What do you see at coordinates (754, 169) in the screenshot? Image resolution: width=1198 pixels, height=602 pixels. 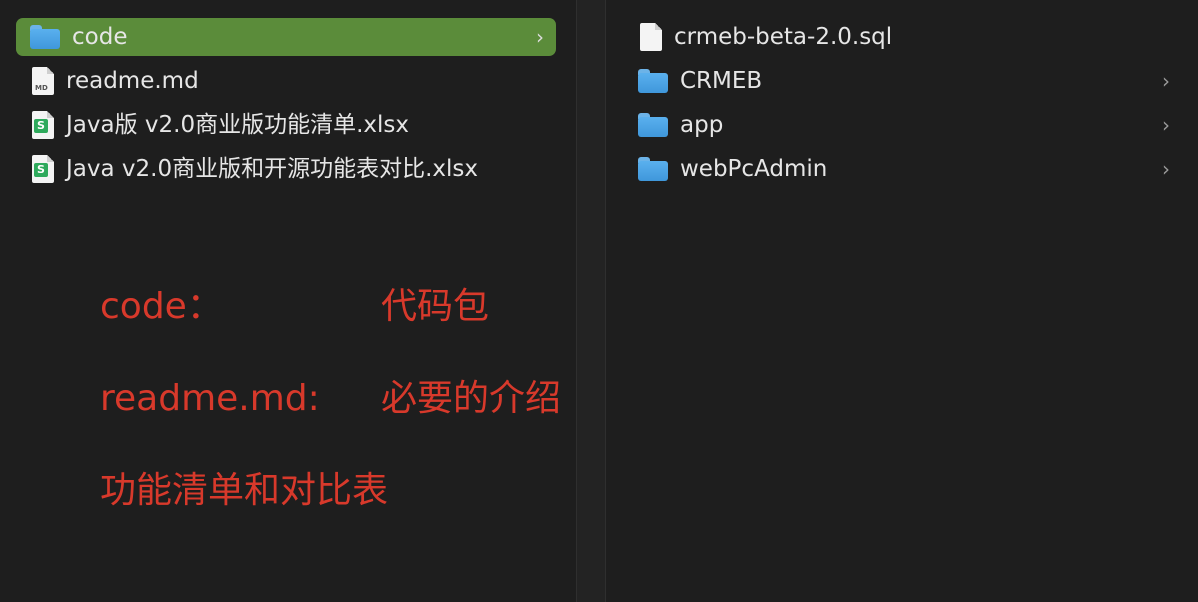 I see `item-label: webPcAdmin` at bounding box center [754, 169].